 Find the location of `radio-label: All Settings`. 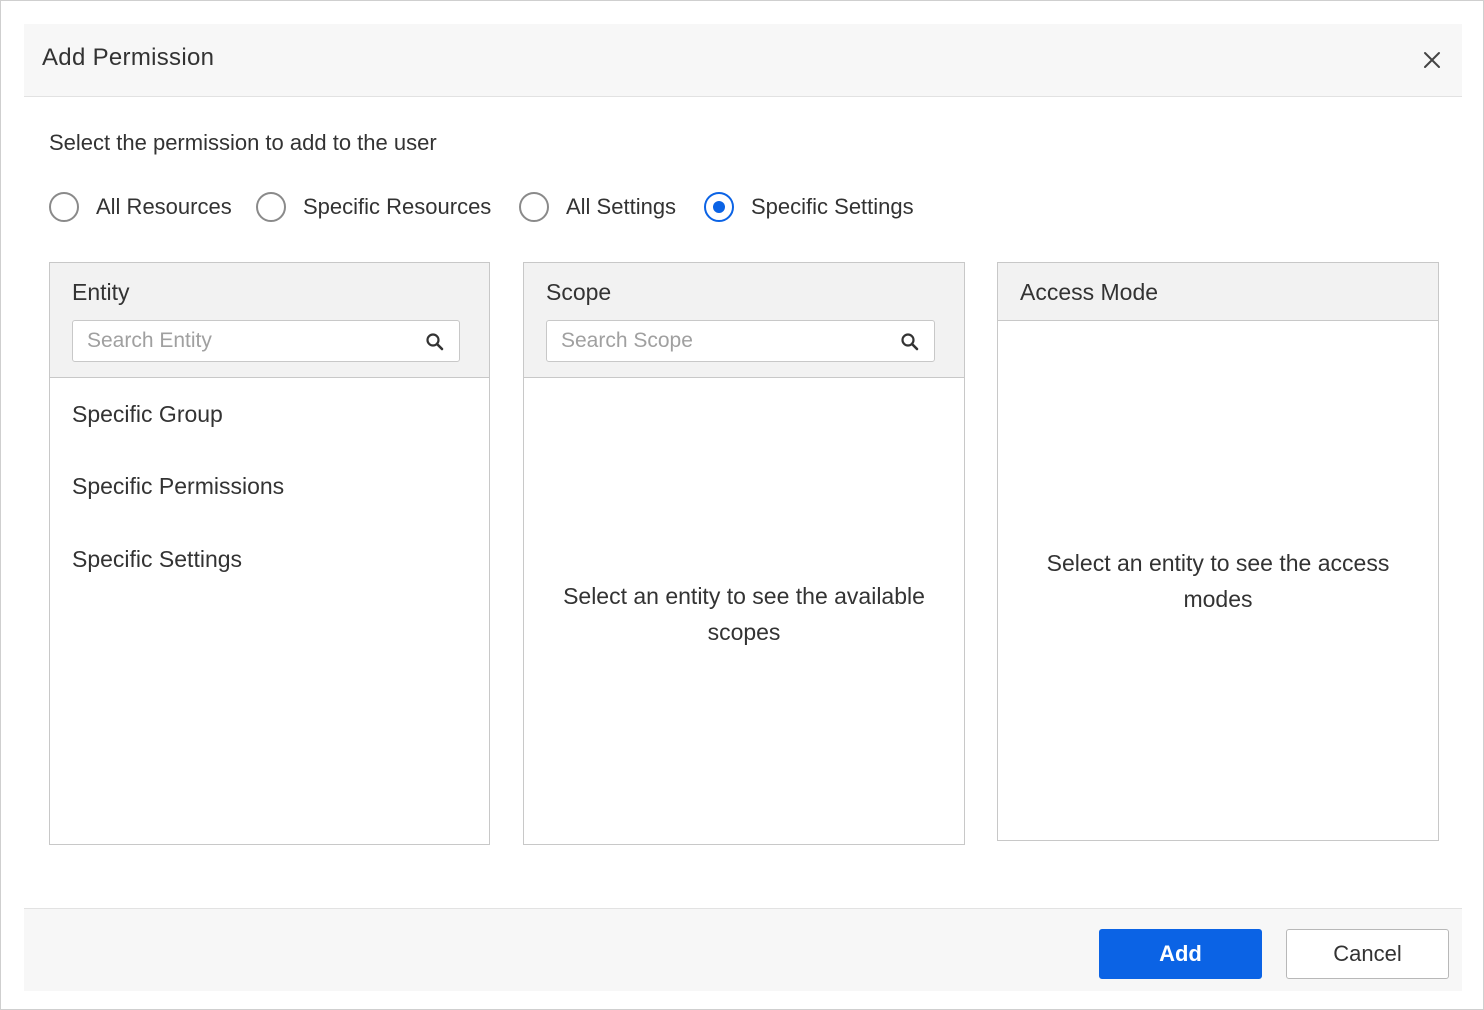

radio-label: All Settings is located at coordinates (621, 206).